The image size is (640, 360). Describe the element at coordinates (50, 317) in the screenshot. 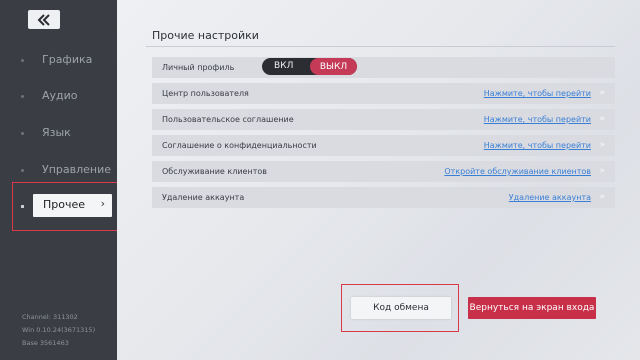

I see `channel-info: Channel: 311302` at that location.